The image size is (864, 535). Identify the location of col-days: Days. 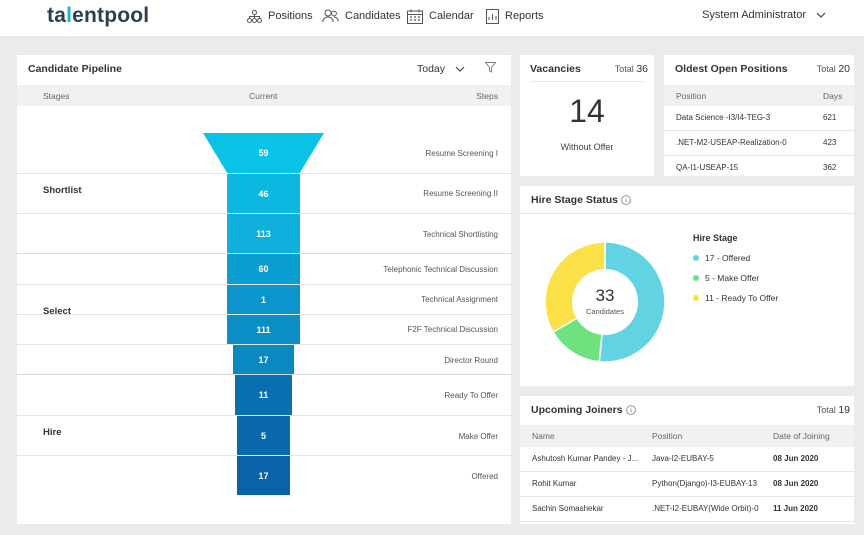
(833, 96).